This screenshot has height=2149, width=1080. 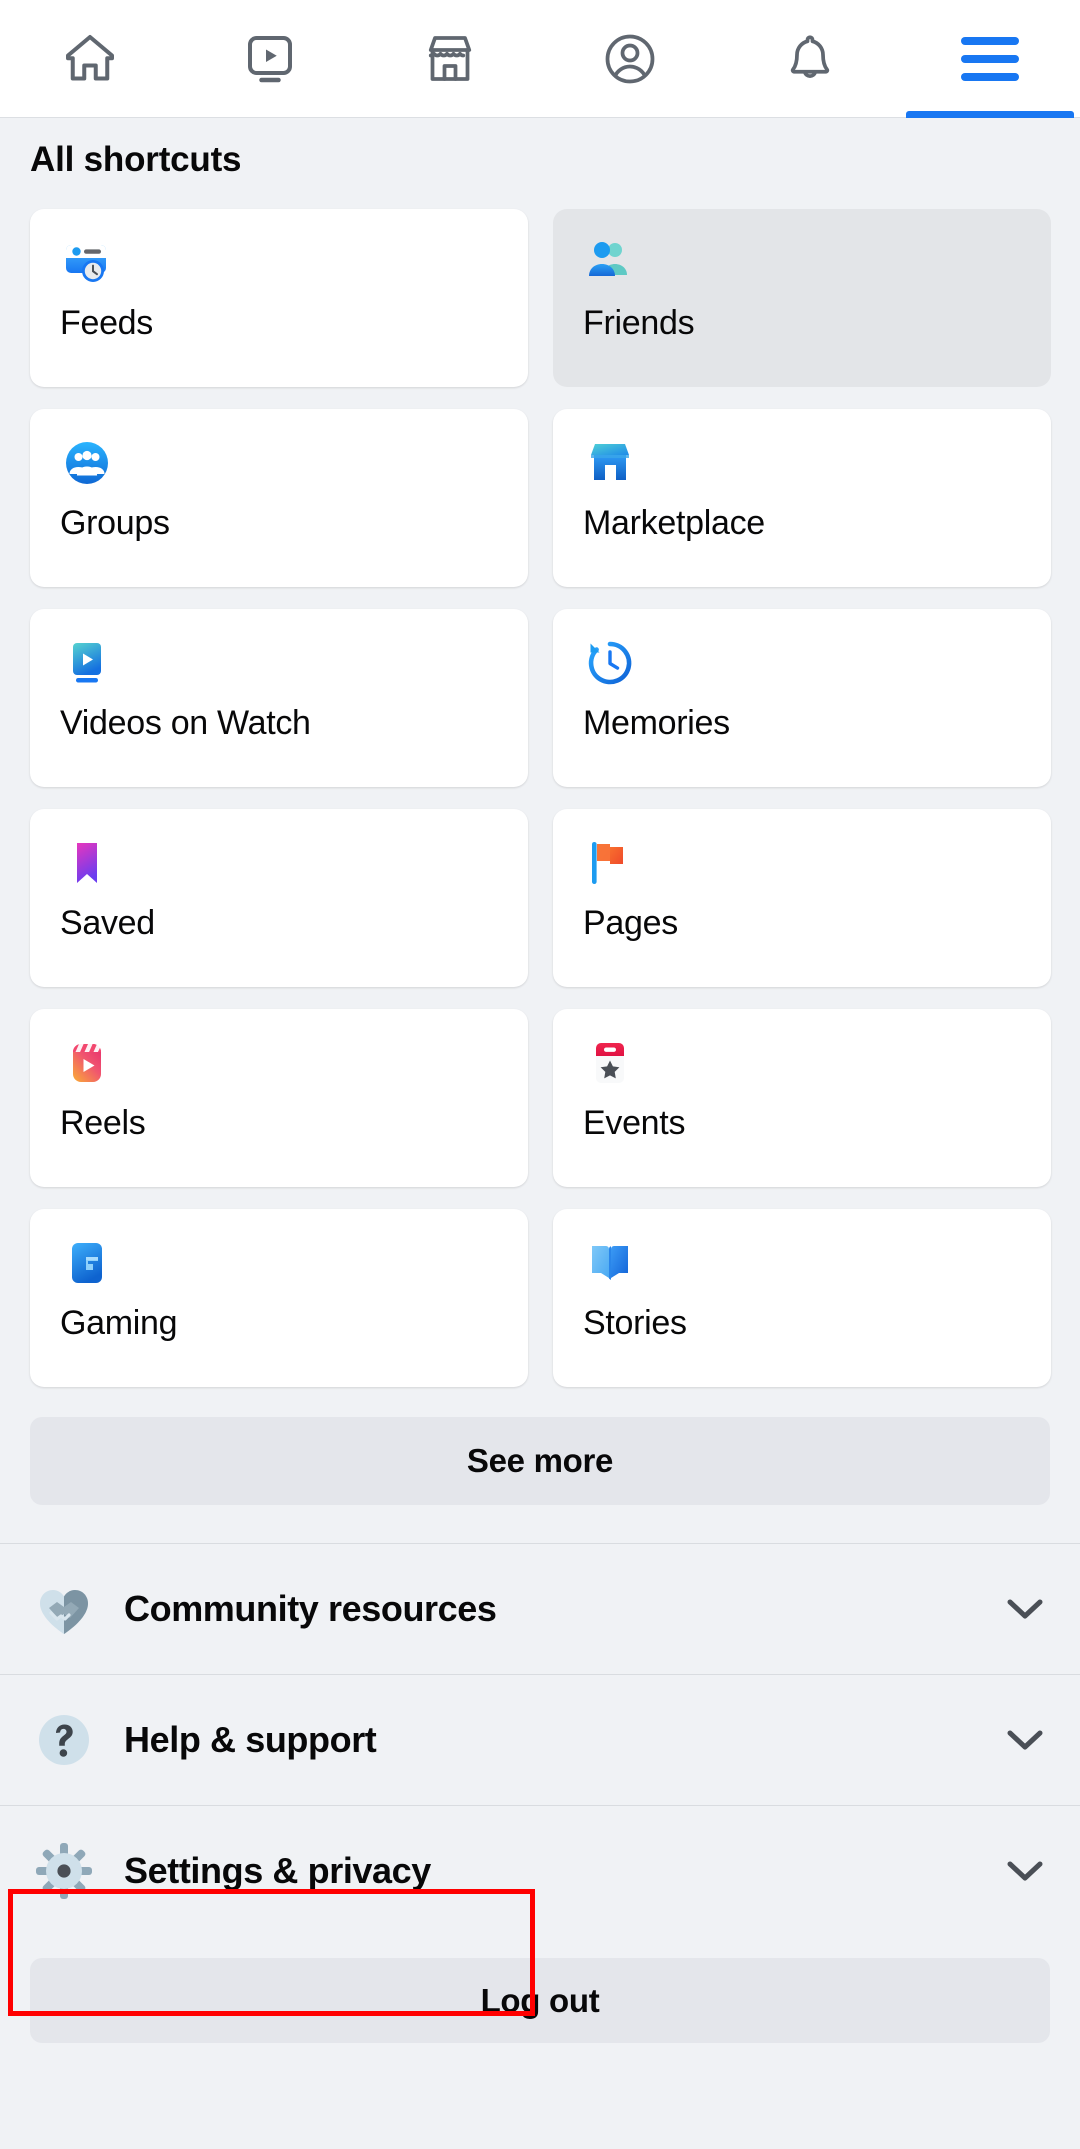 What do you see at coordinates (87, 263) in the screenshot?
I see `feeds-icon` at bounding box center [87, 263].